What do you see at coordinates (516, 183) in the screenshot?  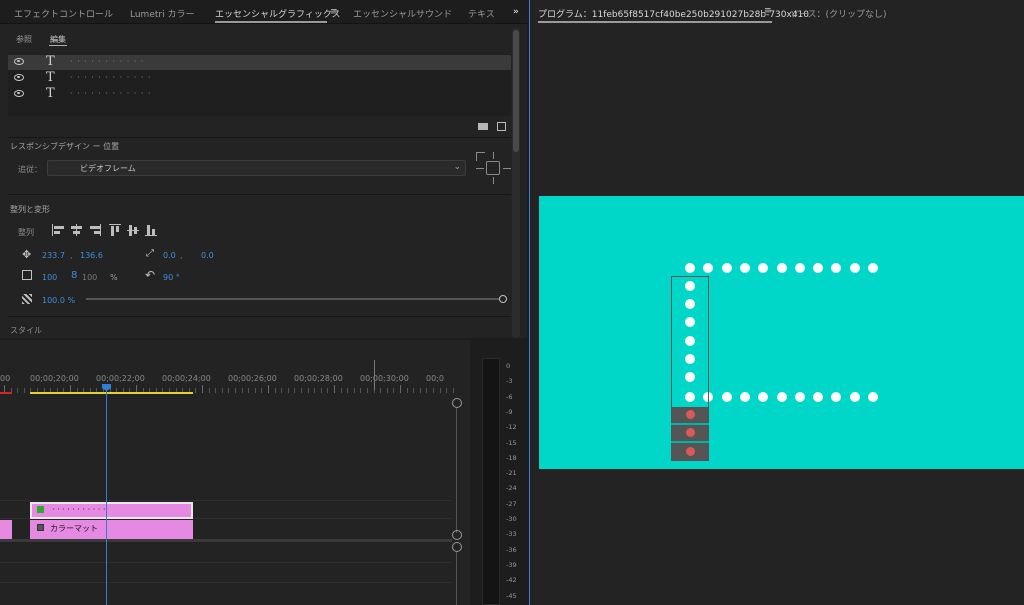 I see `panel-scrollbar` at bounding box center [516, 183].